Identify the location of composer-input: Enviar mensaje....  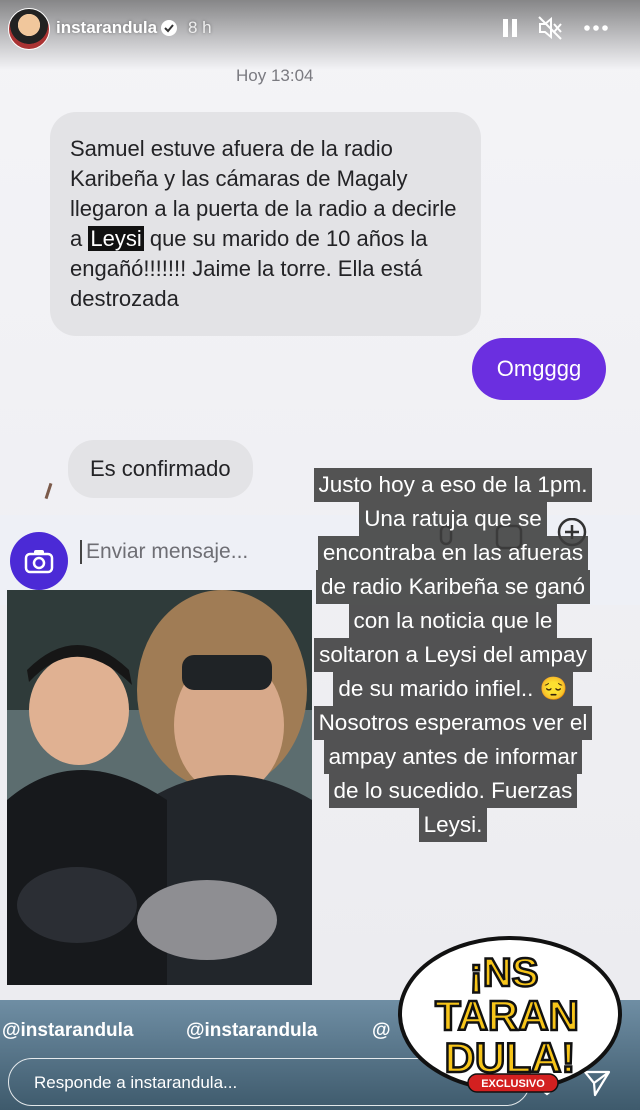
(164, 552).